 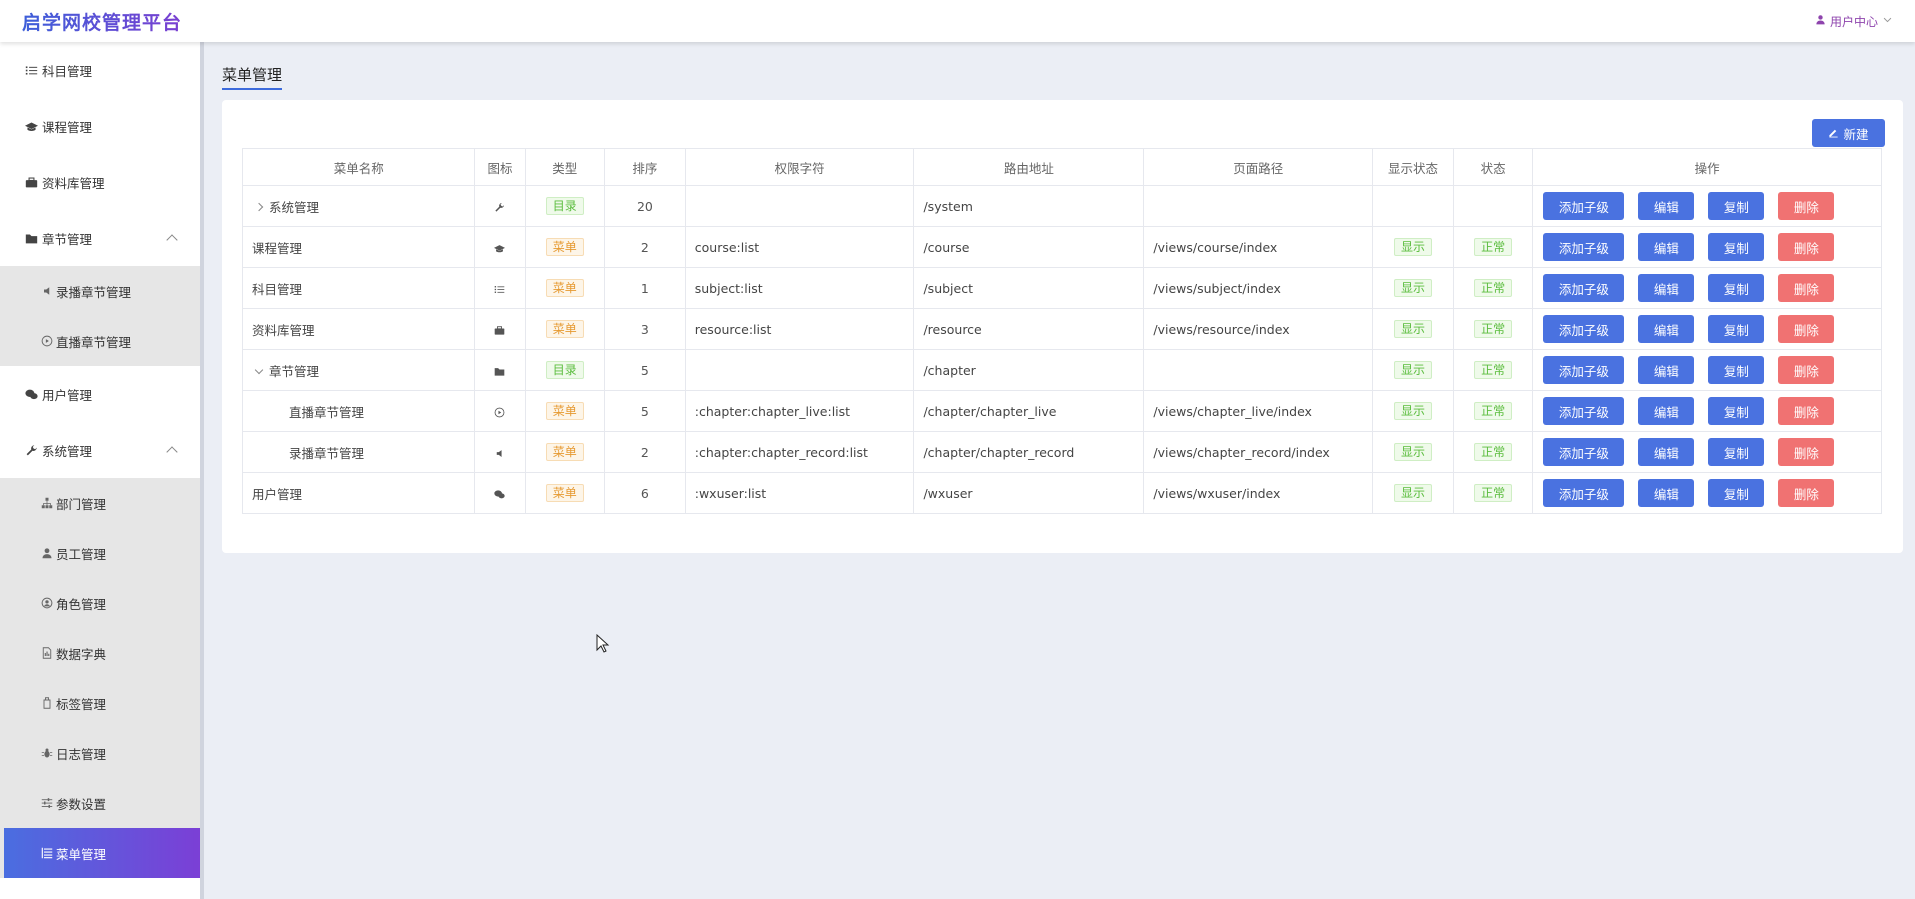 I want to click on sidebar-item-tag: 标签管理, so click(x=100, y=703).